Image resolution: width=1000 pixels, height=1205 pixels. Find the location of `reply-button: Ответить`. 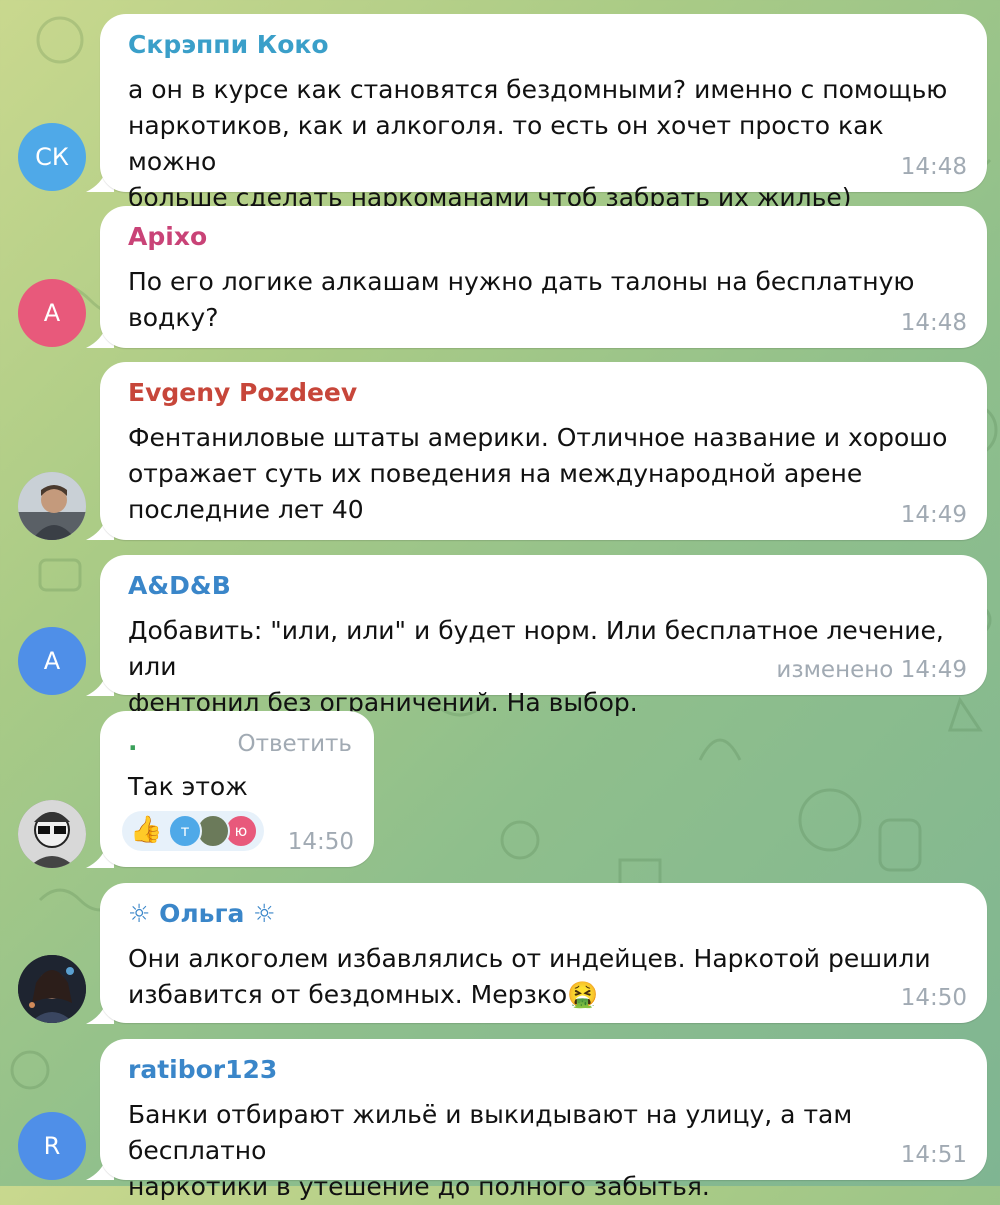

reply-button: Ответить is located at coordinates (294, 744).